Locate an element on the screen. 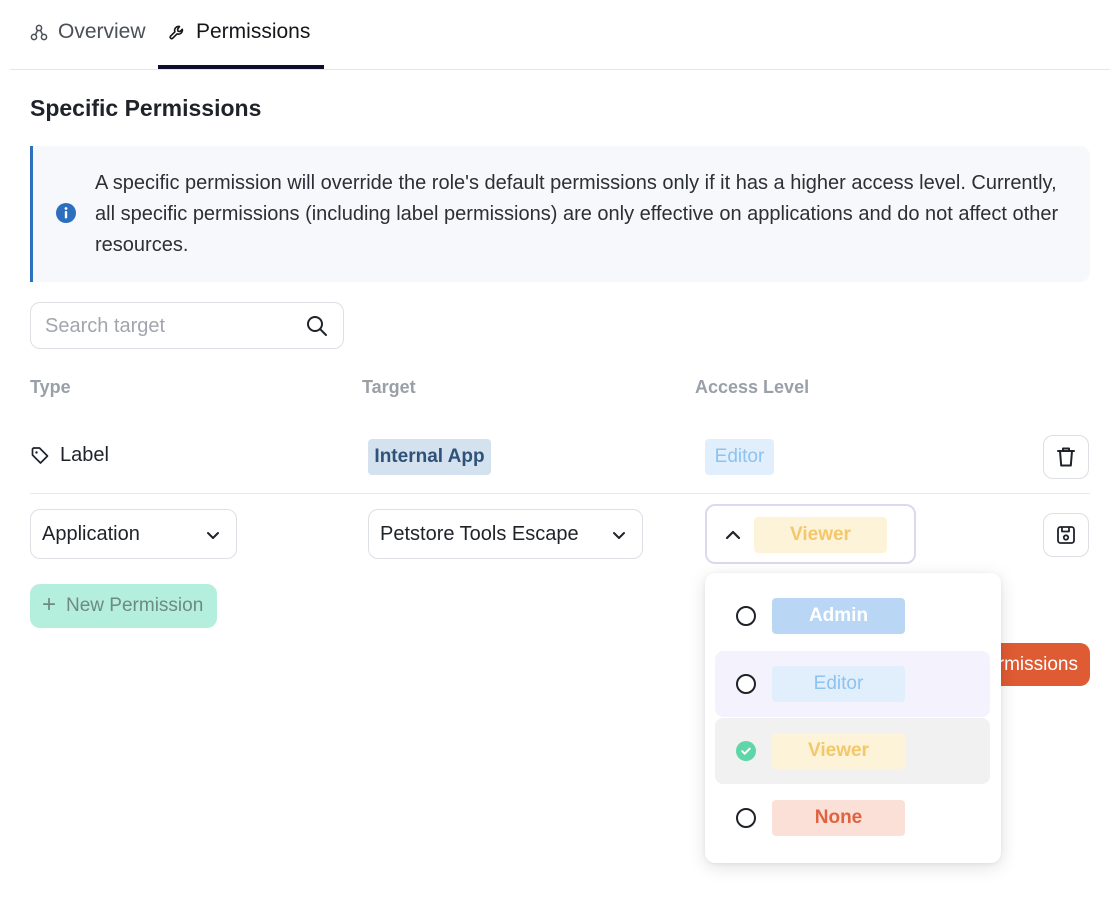 Image resolution: width=1120 pixels, height=923 pixels. access-level-value: Viewer is located at coordinates (820, 535).